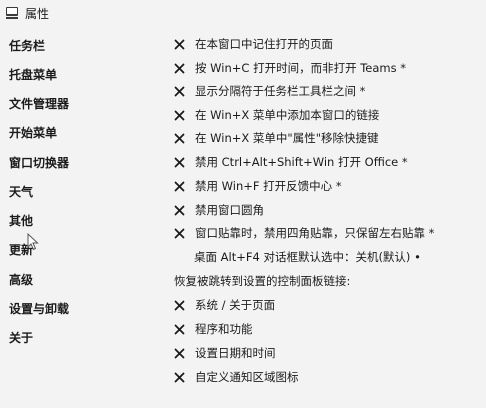 This screenshot has height=408, width=486. I want to click on window-title: 属性, so click(37, 14).